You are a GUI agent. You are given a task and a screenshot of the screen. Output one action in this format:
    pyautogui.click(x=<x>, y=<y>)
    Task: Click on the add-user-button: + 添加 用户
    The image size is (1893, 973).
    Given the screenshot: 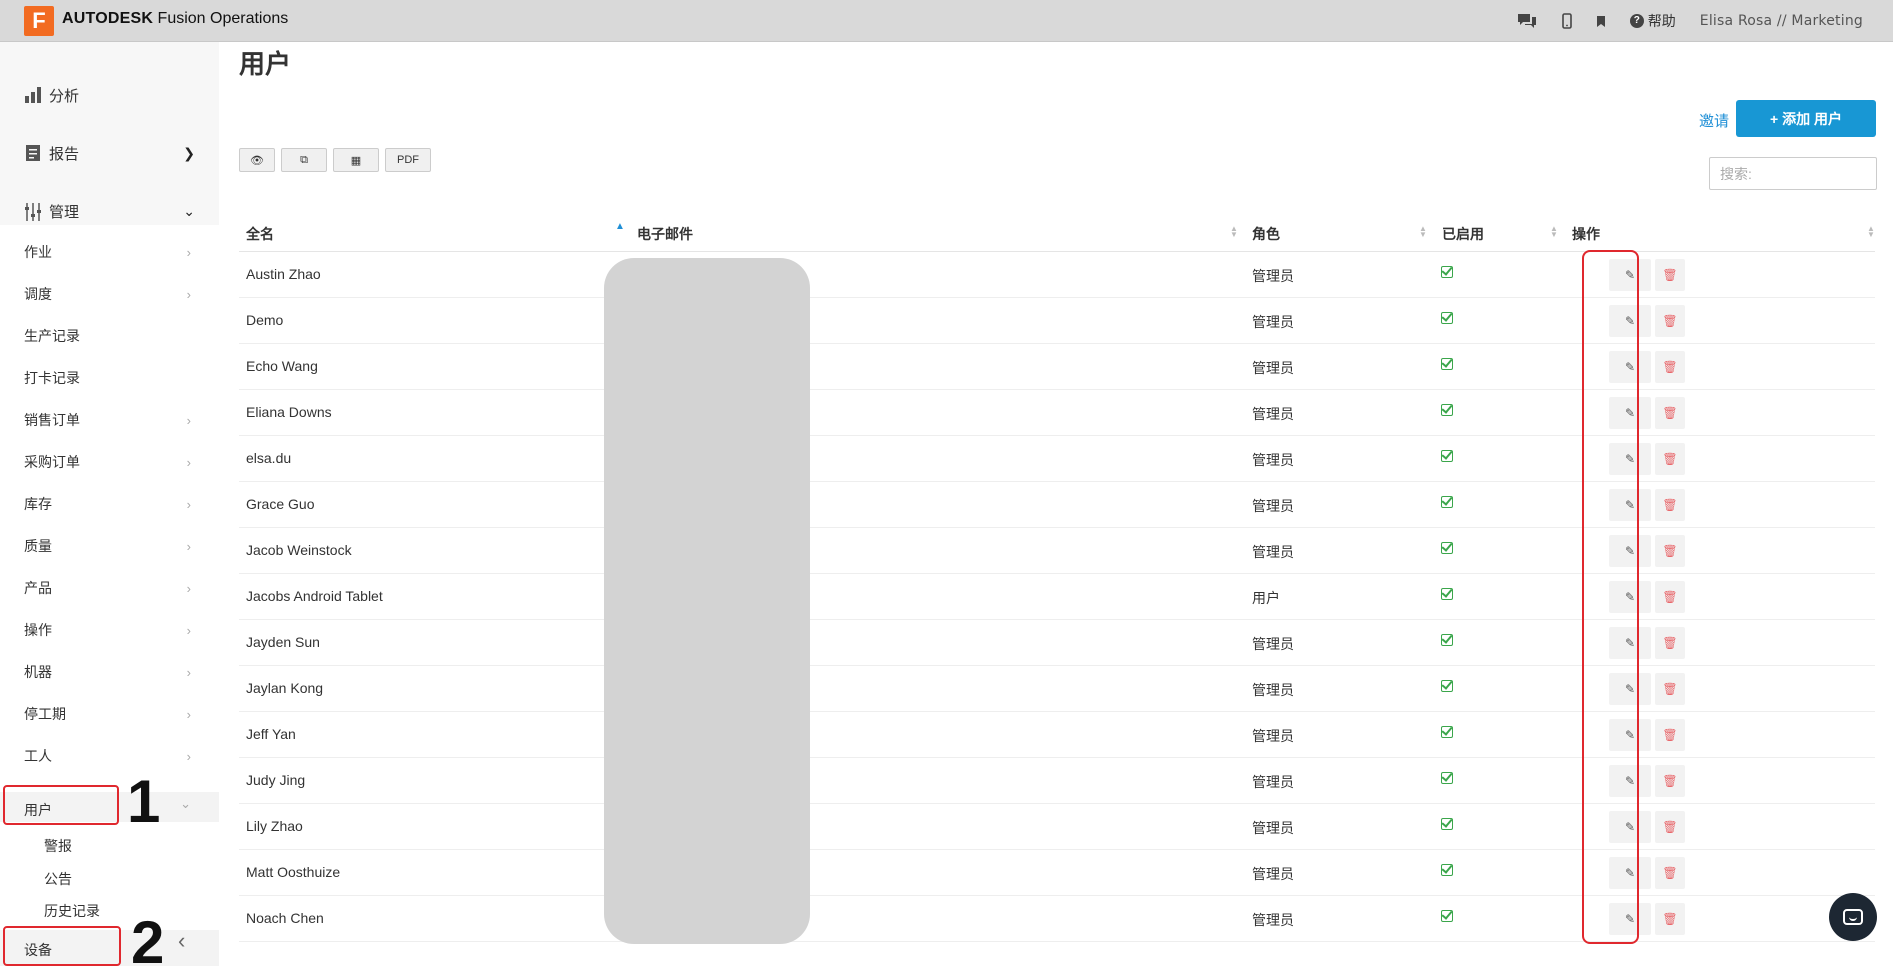 What is the action you would take?
    pyautogui.click(x=1806, y=118)
    